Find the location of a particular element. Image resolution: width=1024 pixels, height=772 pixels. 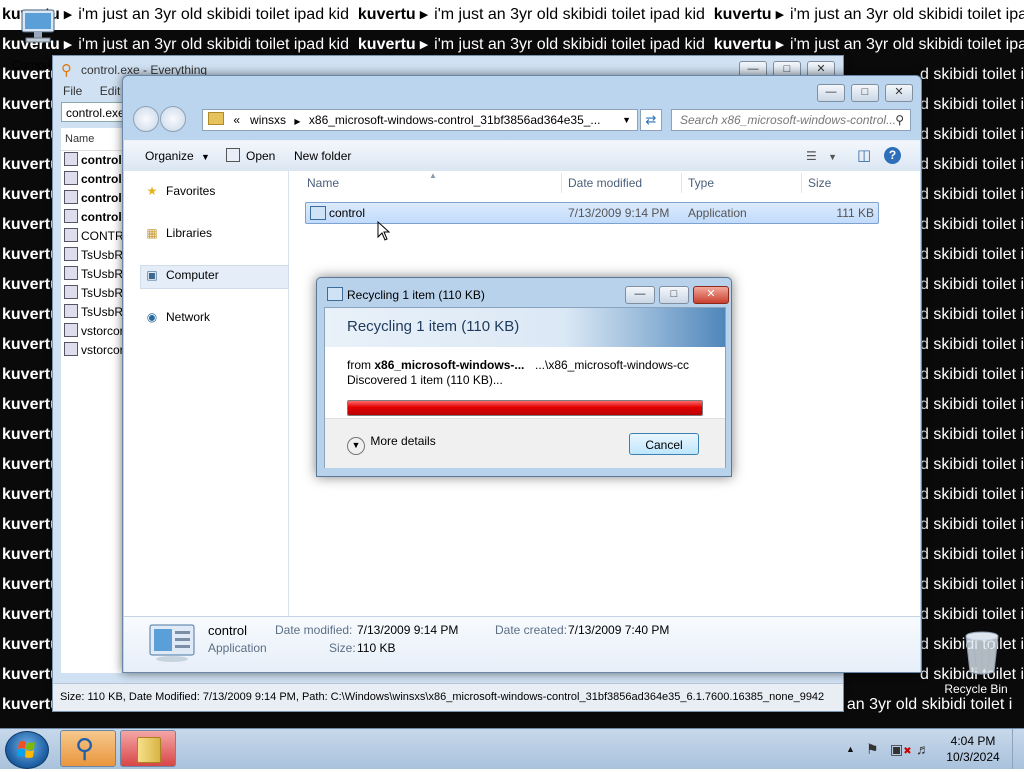

preview-pane-icon: ◫ is located at coordinates (864, 156).